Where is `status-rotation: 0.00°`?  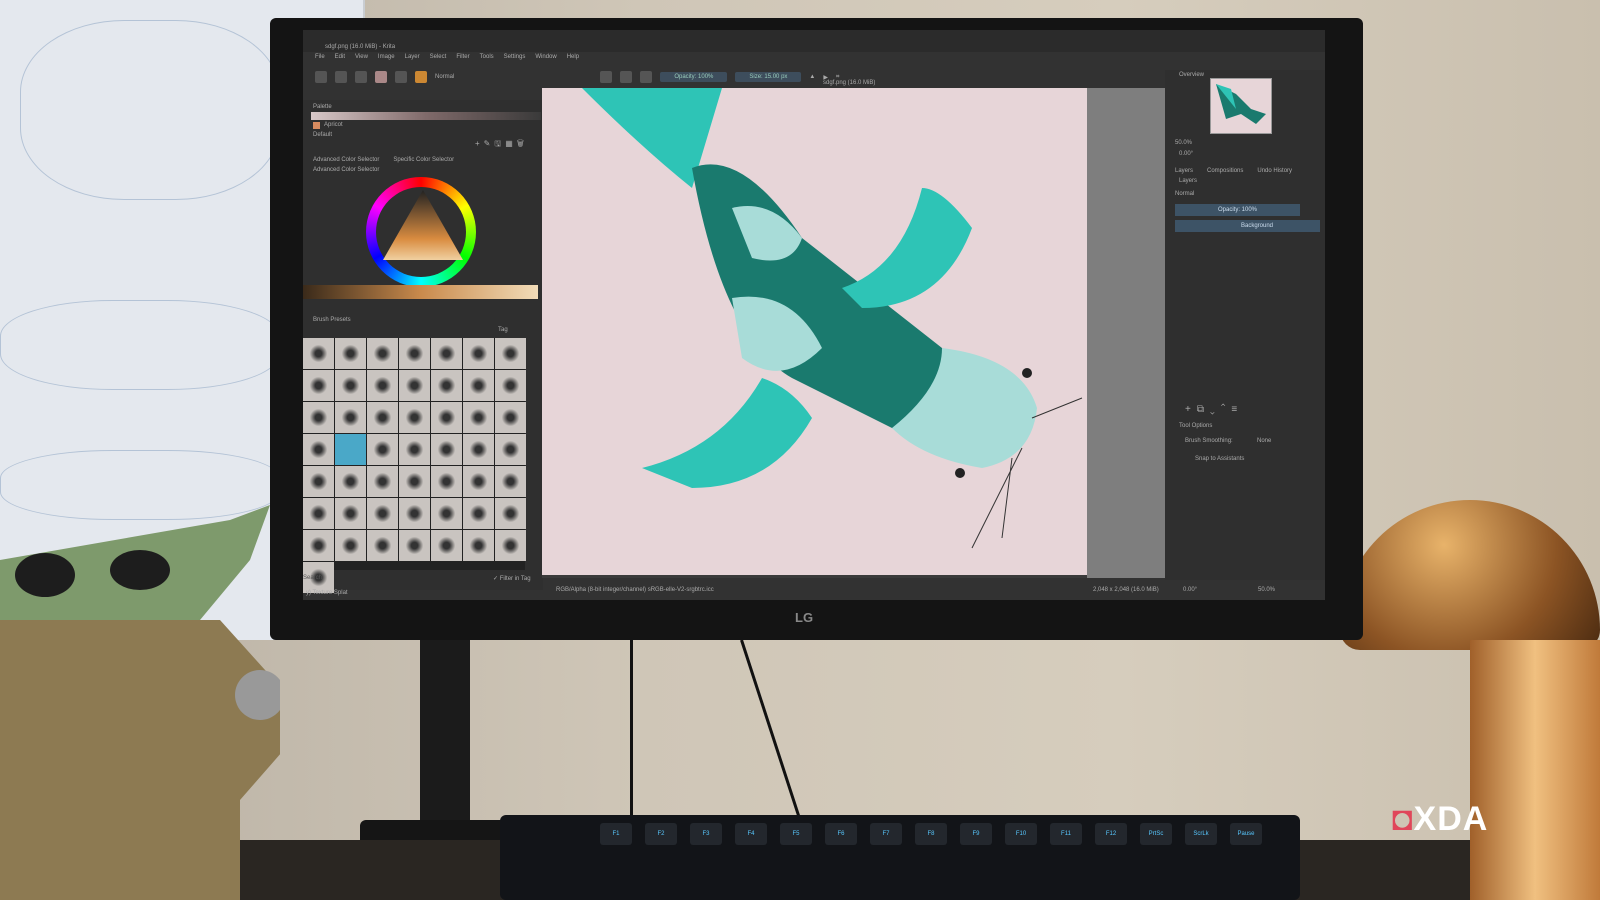
status-rotation: 0.00° is located at coordinates (1190, 590).